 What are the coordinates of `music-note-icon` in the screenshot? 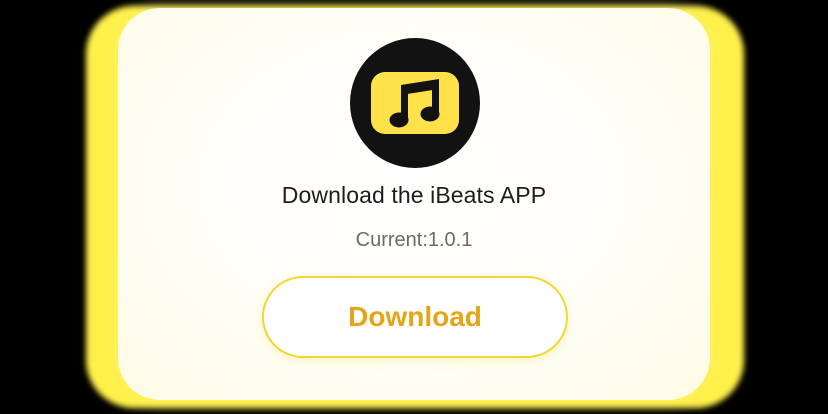 It's located at (415, 103).